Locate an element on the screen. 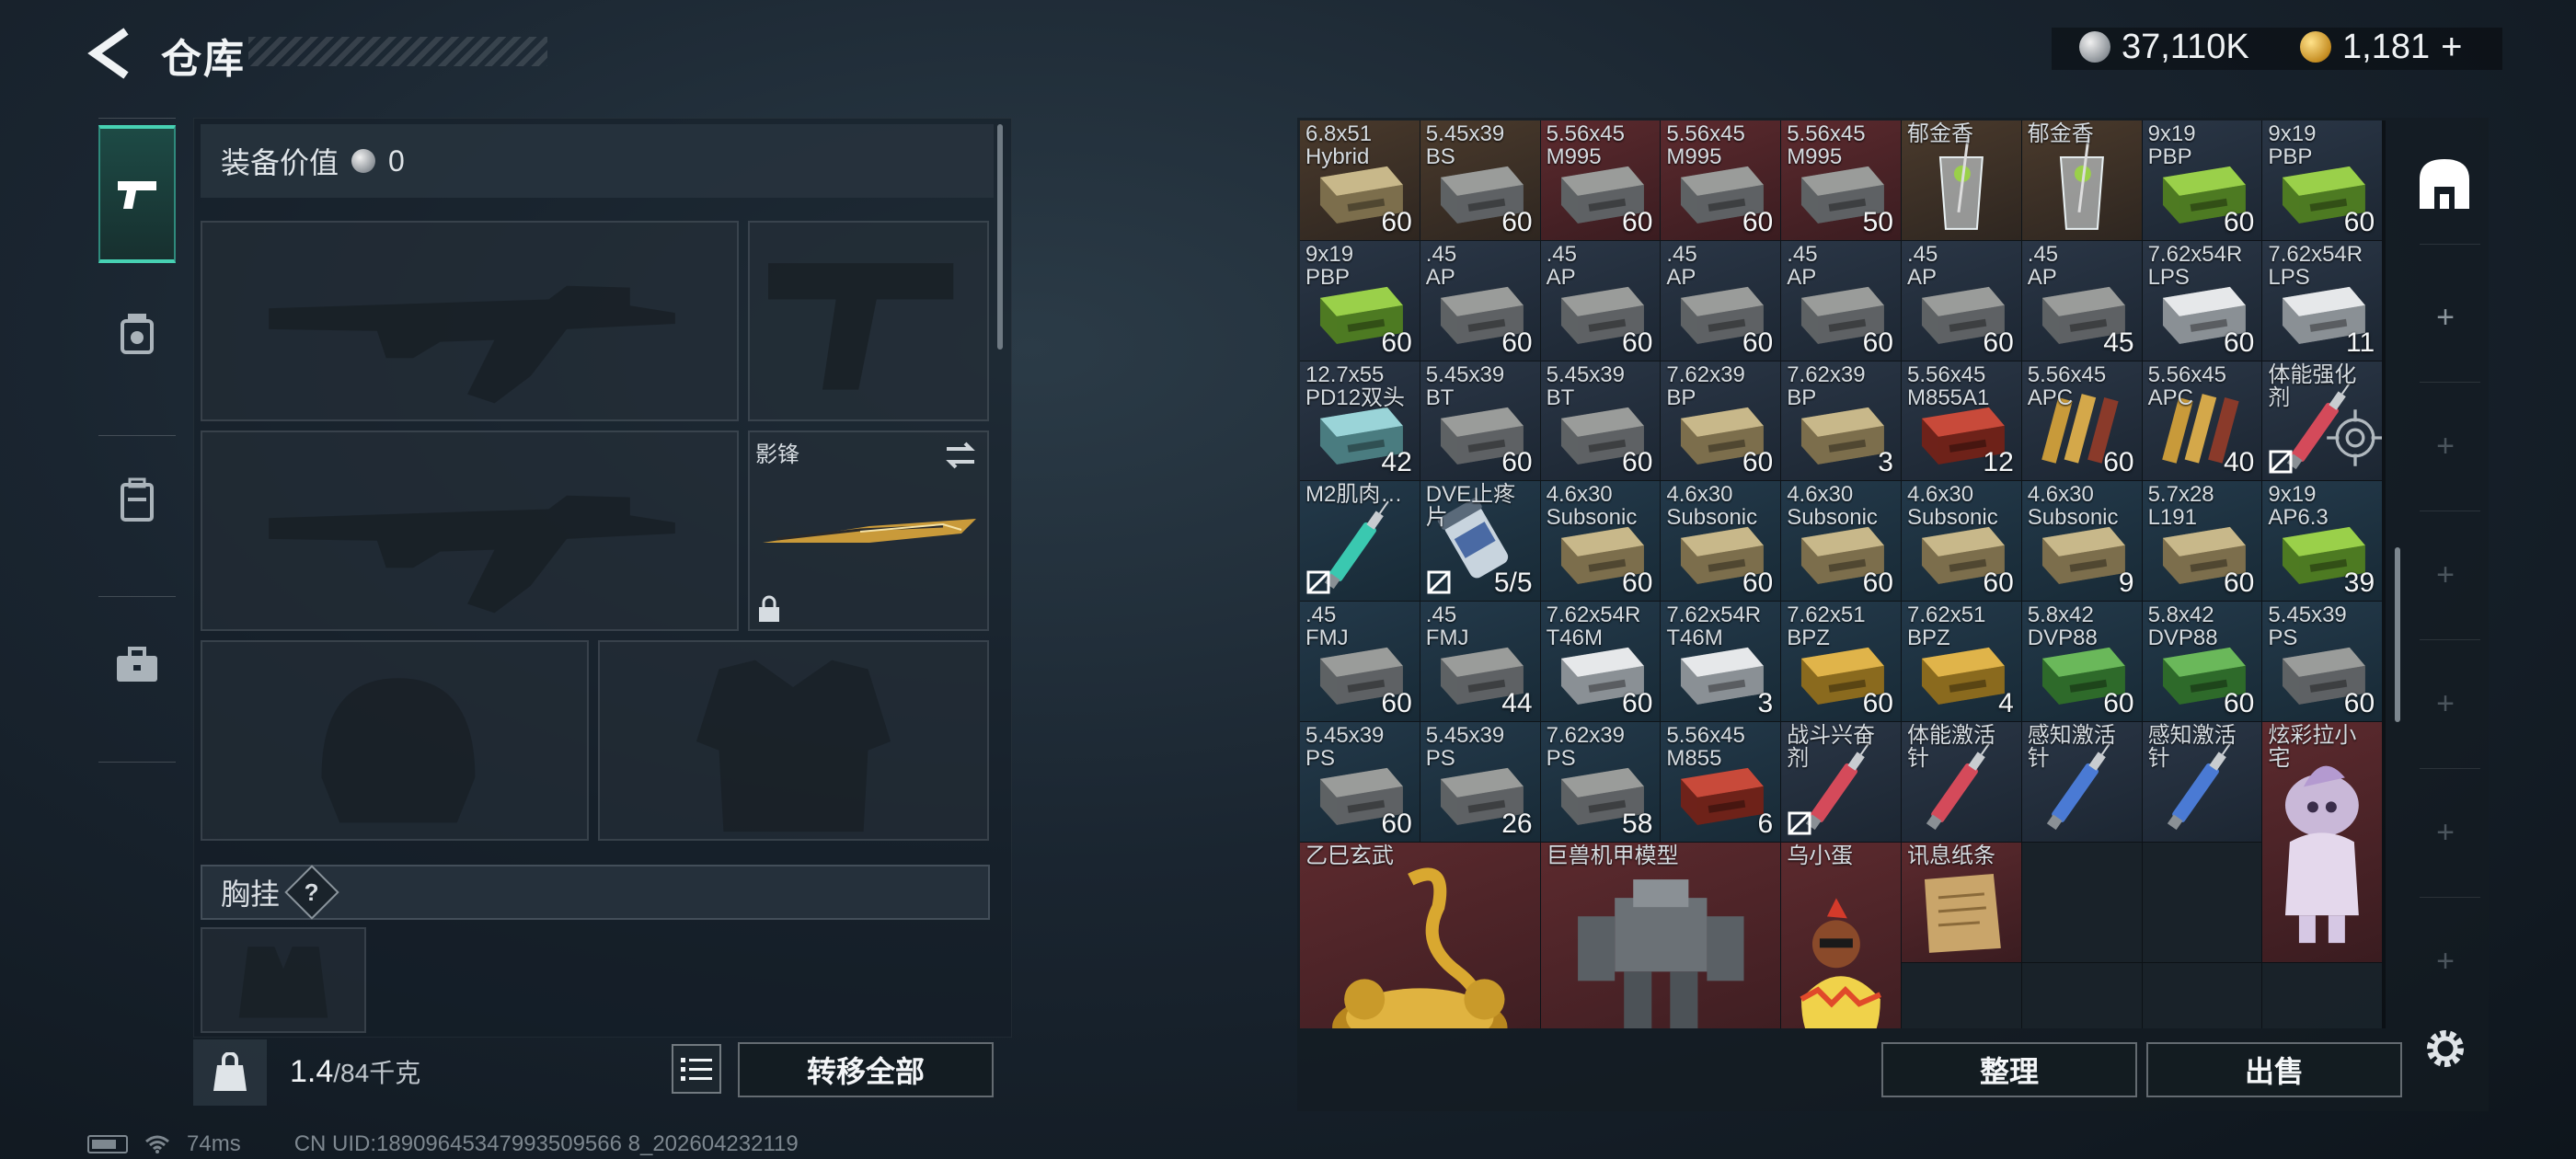 The image size is (2576, 1159). item-name: 5.56x45 M995 is located at coordinates (1826, 145).